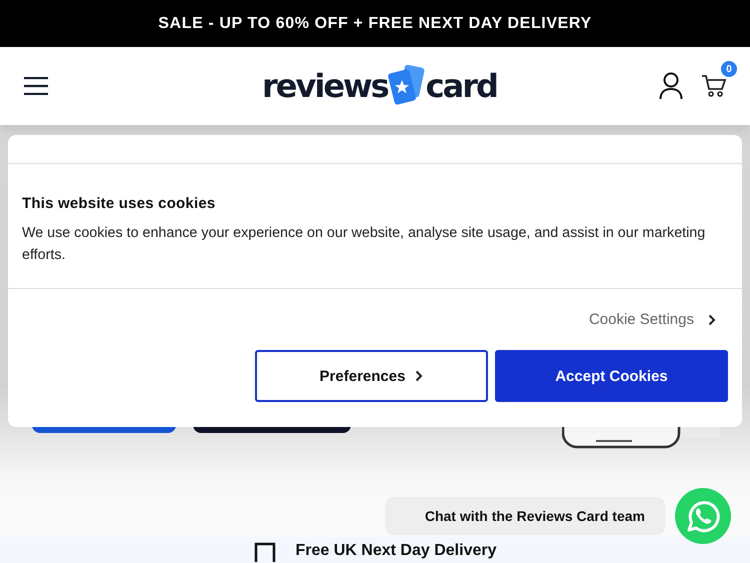  I want to click on account-icon, so click(671, 86).